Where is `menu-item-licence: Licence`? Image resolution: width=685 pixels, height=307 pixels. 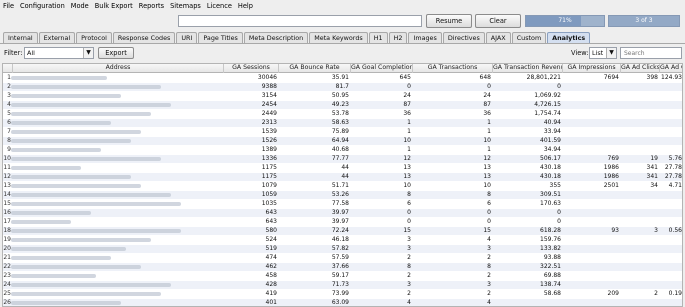 menu-item-licence: Licence is located at coordinates (219, 6).